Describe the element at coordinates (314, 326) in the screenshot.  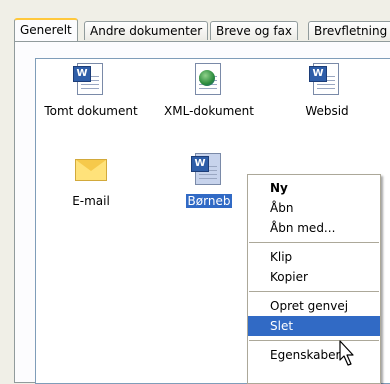
I see `menu-item-slet: Slet` at that location.